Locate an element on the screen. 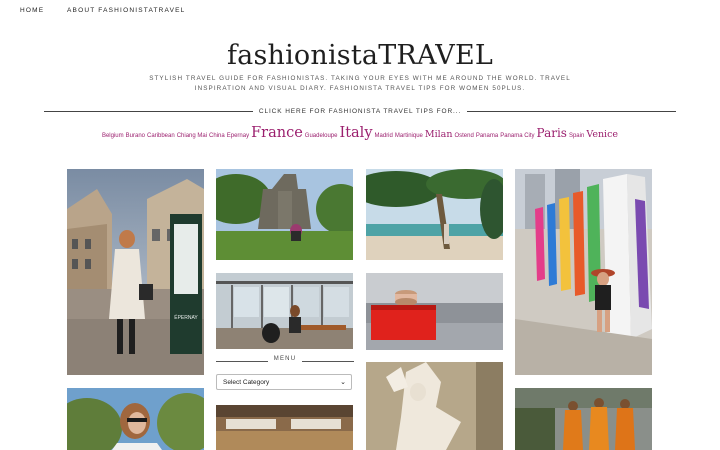 The image size is (720, 450). tag-link: Martinique is located at coordinates (409, 136).